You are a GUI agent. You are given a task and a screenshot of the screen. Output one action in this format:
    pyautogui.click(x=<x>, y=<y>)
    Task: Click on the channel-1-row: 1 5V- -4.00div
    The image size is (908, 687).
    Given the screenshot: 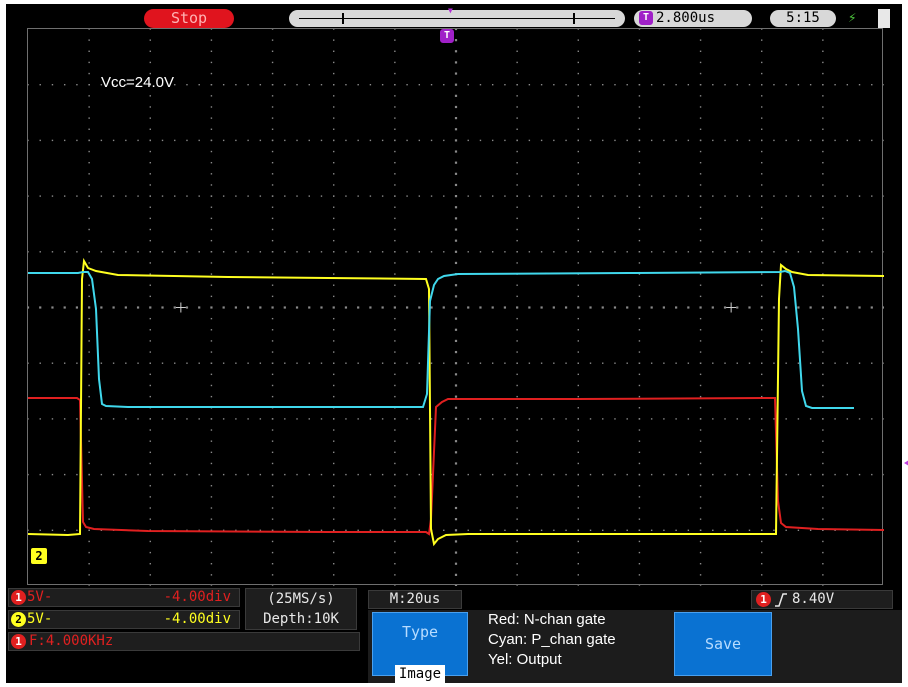 What is the action you would take?
    pyautogui.click(x=124, y=597)
    